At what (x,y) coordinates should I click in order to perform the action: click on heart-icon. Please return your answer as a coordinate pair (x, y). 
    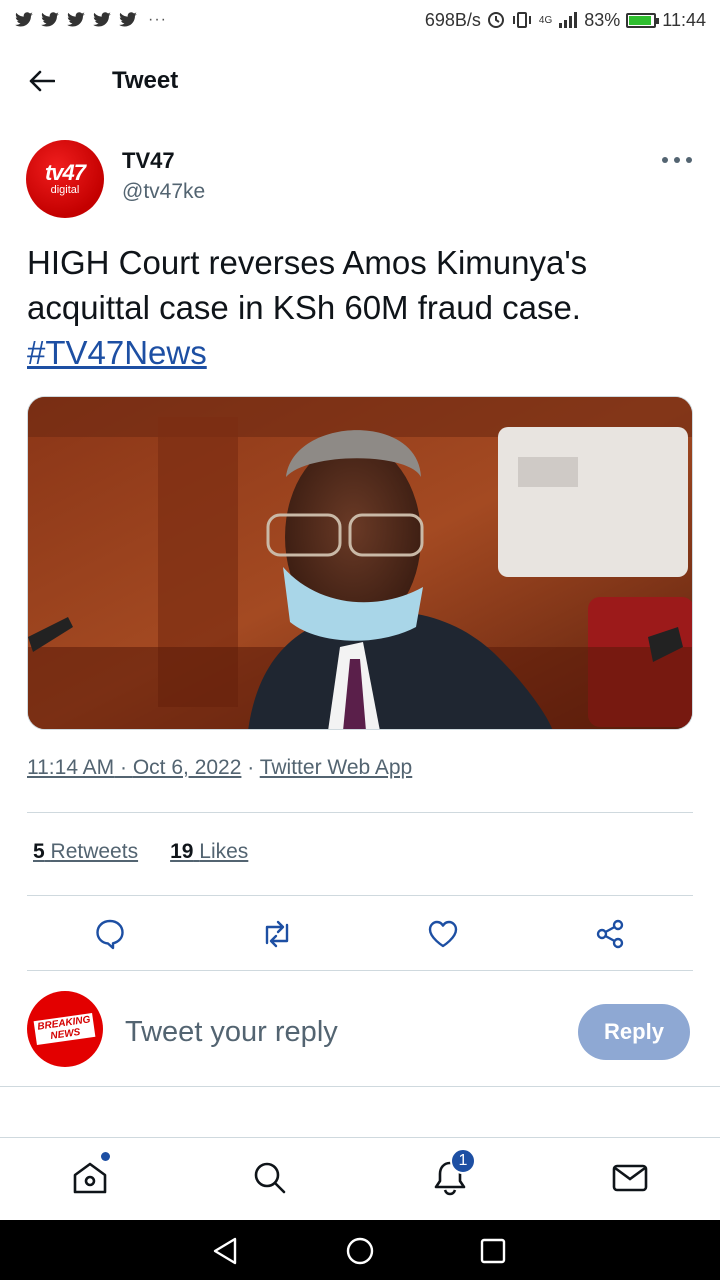
    Looking at the image, I should click on (443, 934).